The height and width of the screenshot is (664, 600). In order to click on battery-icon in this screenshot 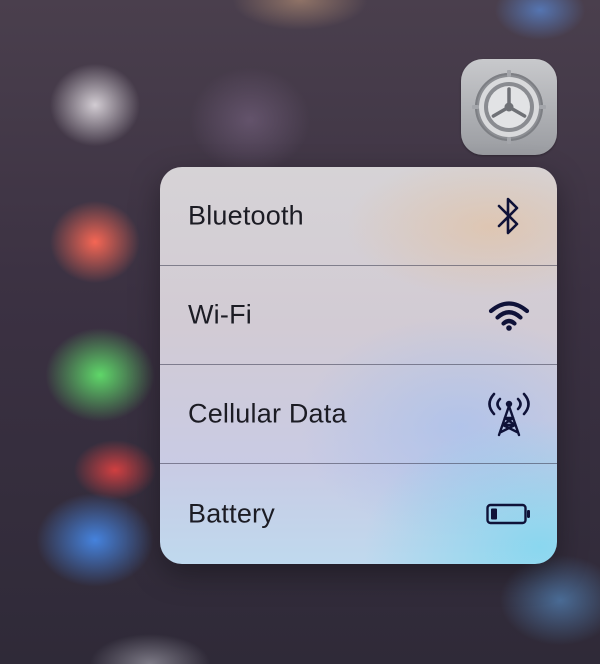, I will do `click(509, 514)`.